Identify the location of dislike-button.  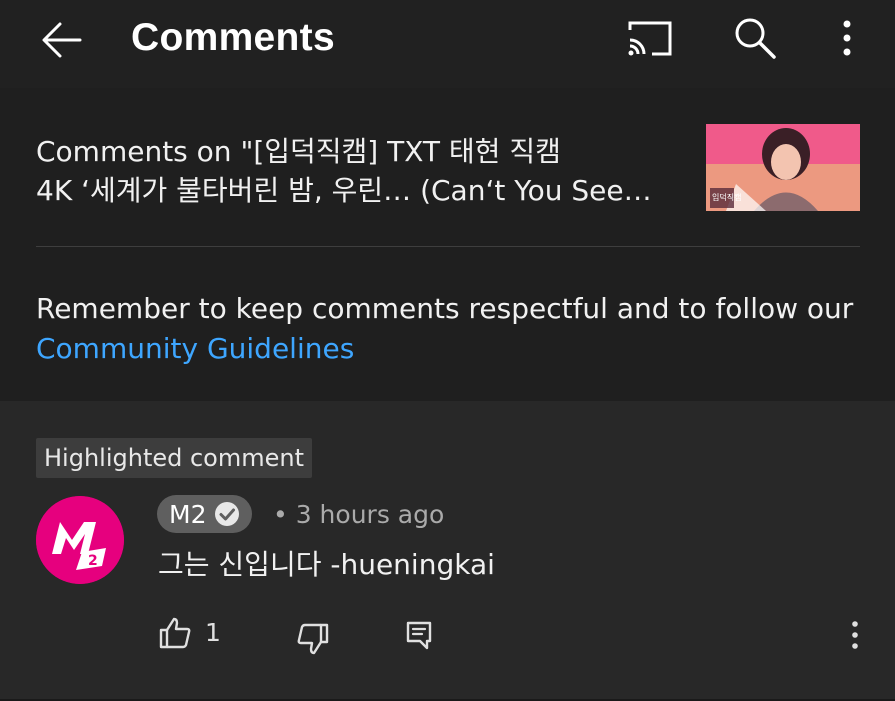
(313, 639).